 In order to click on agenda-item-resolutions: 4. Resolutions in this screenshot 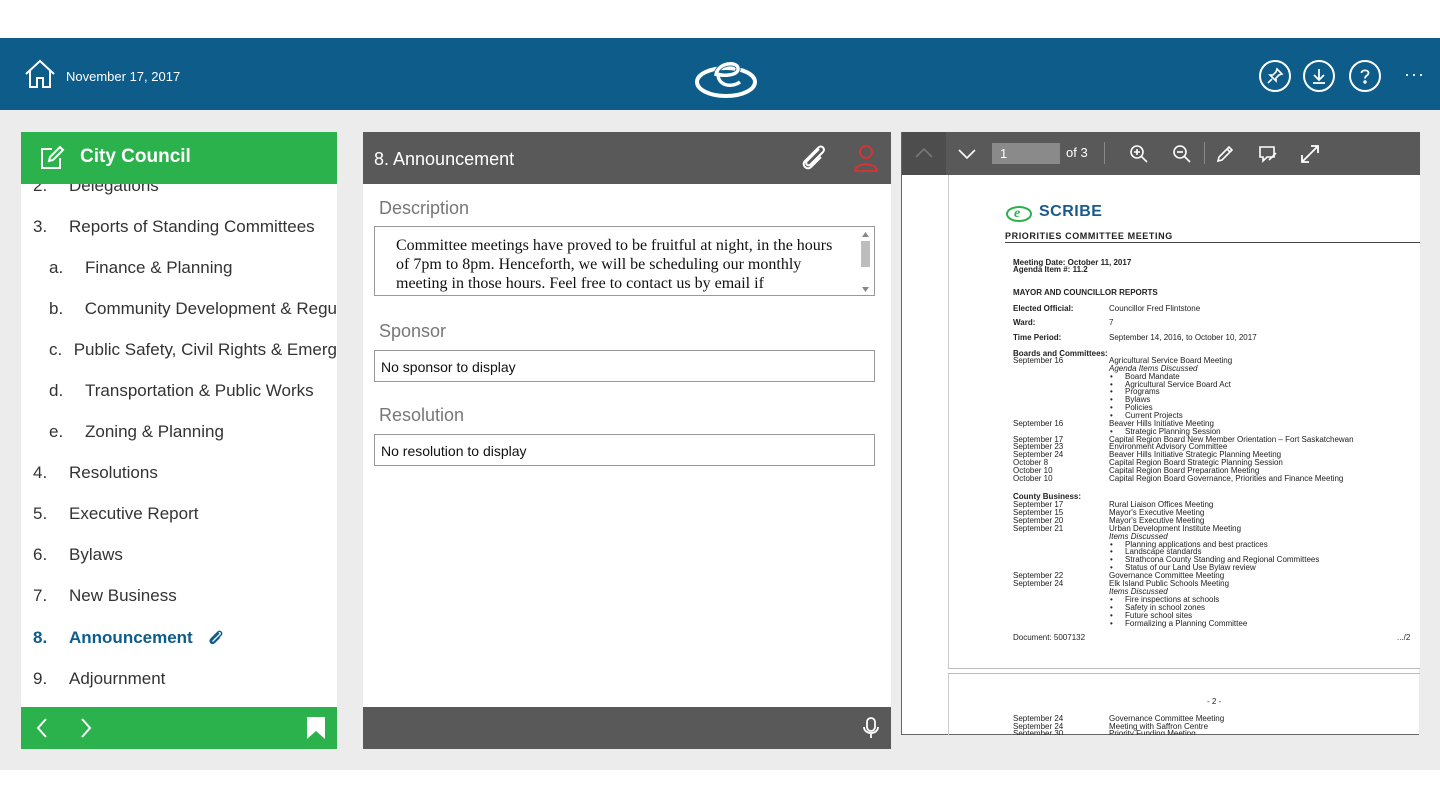, I will do `click(179, 473)`.